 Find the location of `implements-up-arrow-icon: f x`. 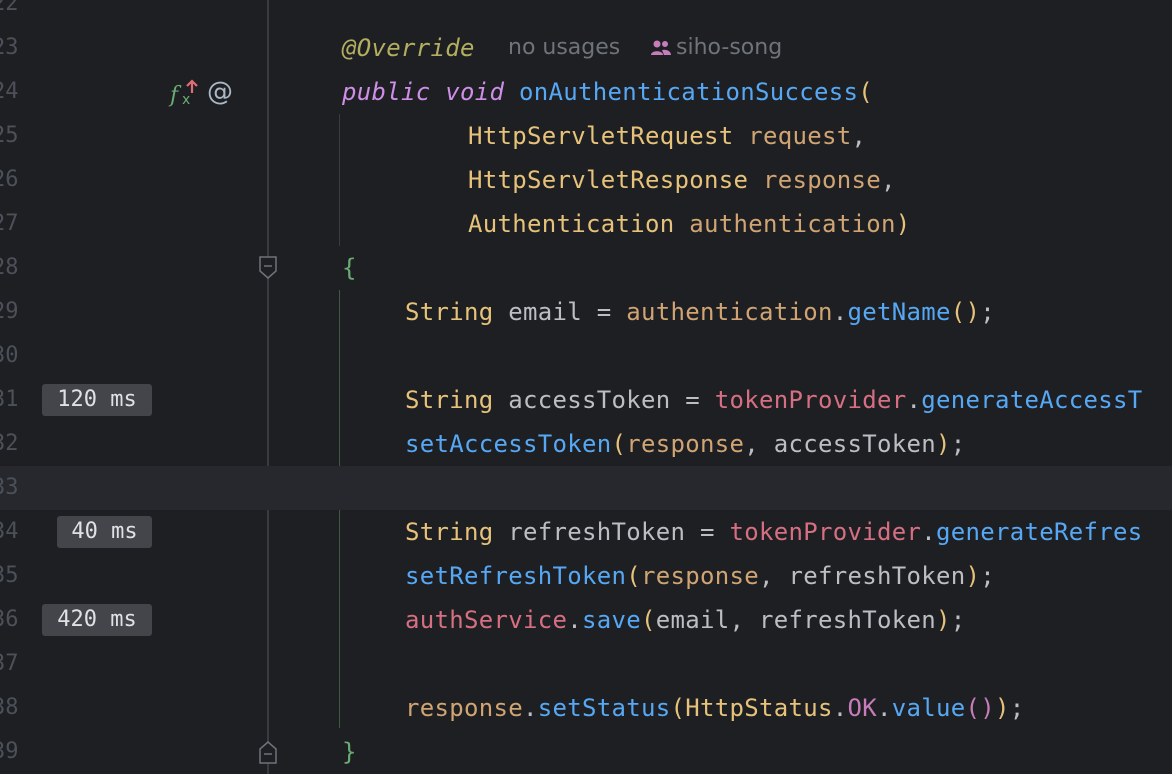

implements-up-arrow-icon: f x is located at coordinates (185, 92).